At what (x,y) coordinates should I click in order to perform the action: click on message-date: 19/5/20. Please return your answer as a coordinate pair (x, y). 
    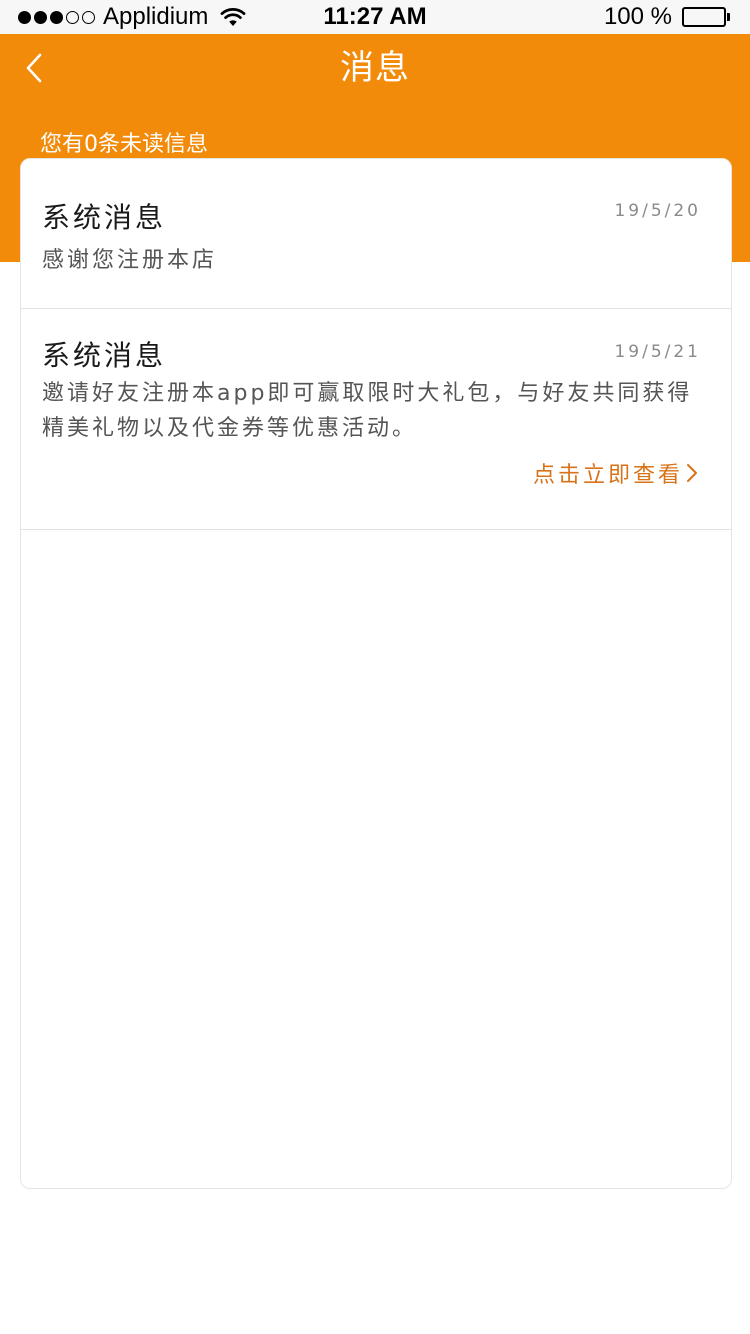
    Looking at the image, I should click on (657, 211).